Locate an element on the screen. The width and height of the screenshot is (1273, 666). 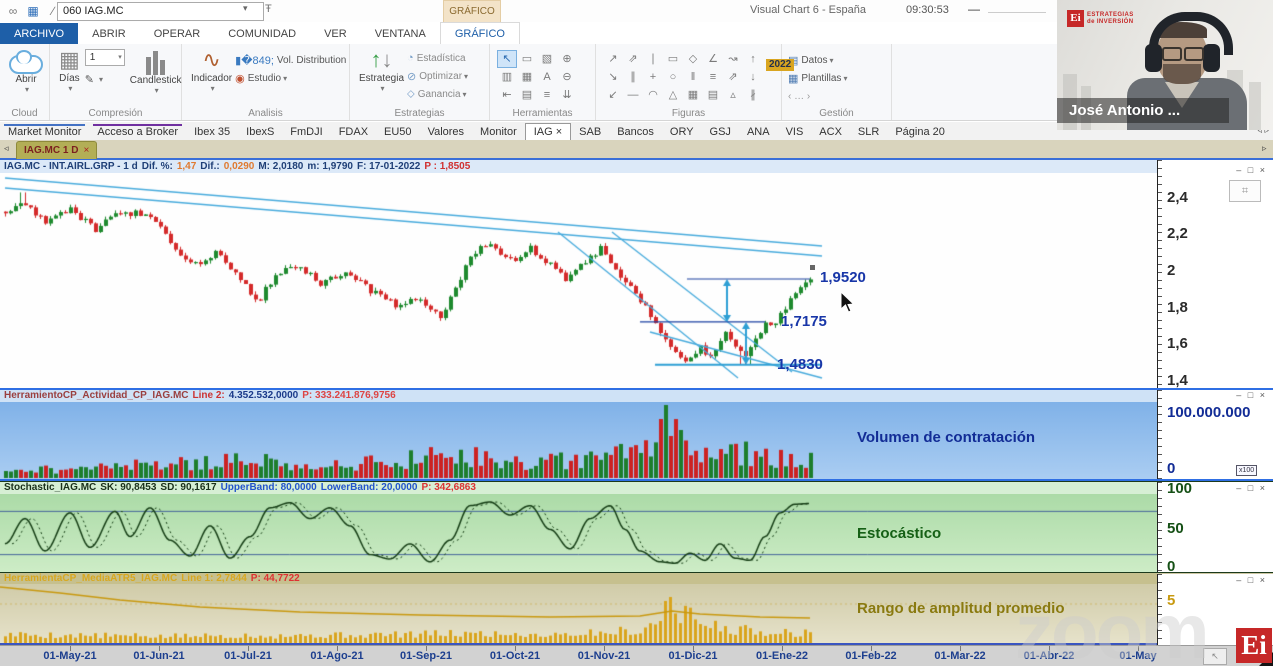
gestion-nav: ‹ … › is located at coordinates (836, 96).